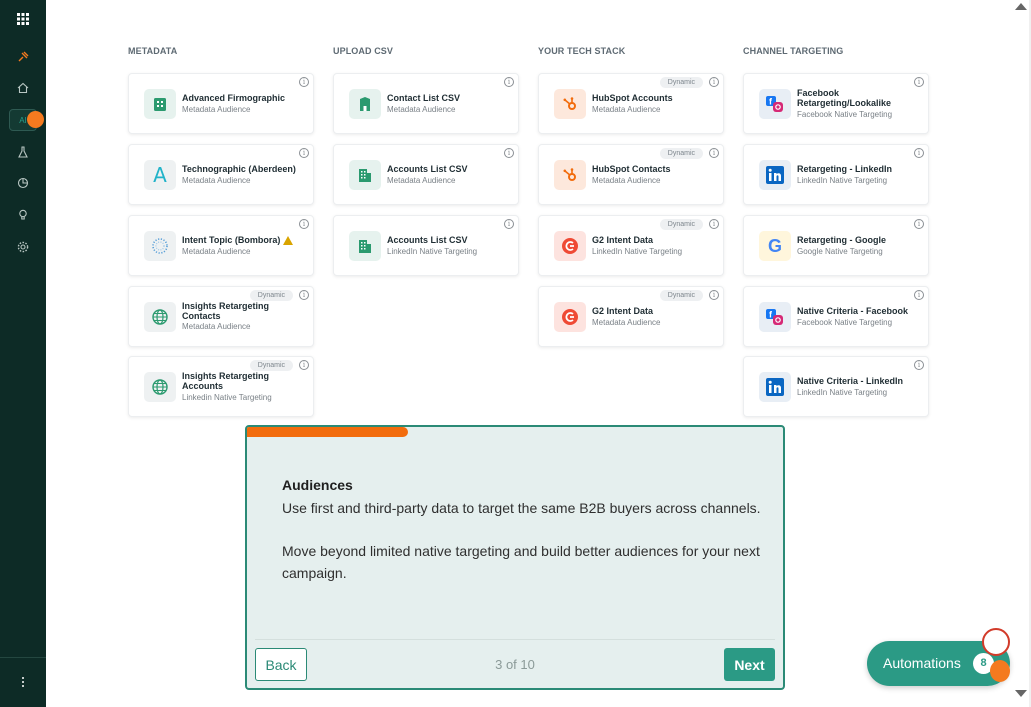  I want to click on warning-icon, so click(288, 240).